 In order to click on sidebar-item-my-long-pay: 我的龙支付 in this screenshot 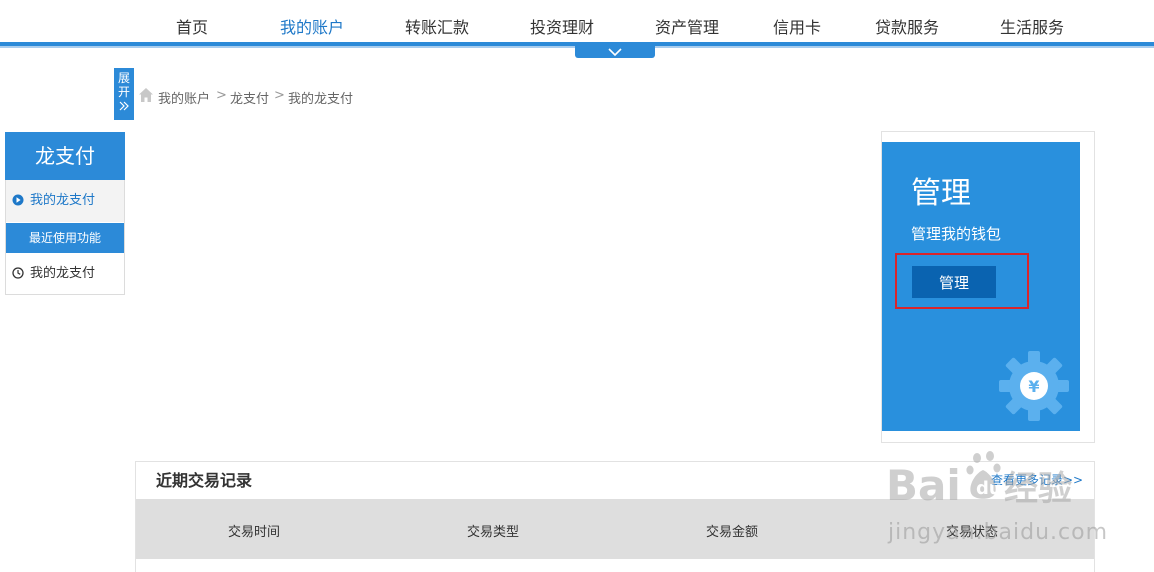, I will do `click(65, 201)`.